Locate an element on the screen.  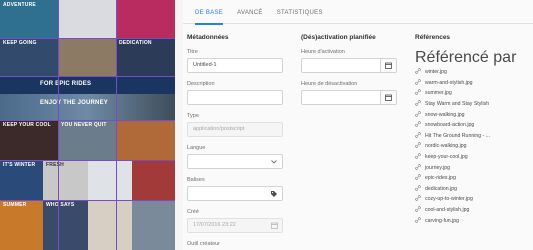
reference-name: dedication.jpg is located at coordinates (441, 188).